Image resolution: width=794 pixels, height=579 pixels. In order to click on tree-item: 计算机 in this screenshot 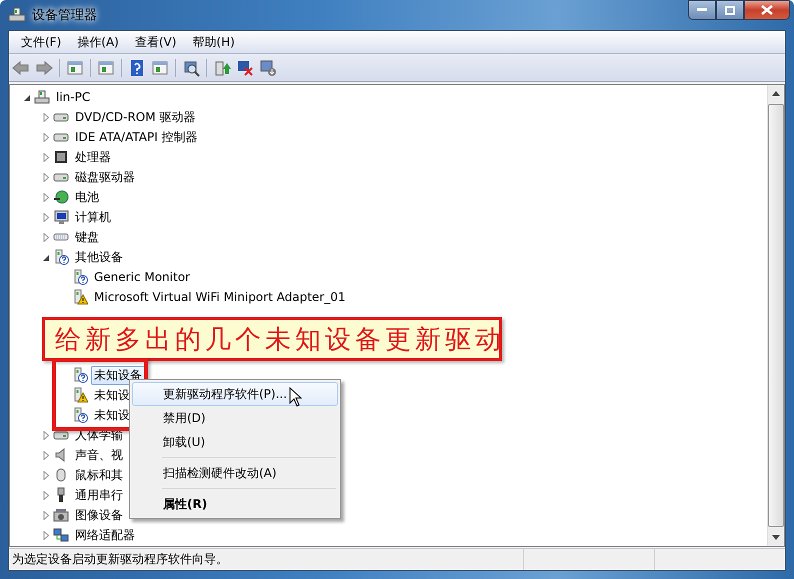, I will do `click(93, 217)`.